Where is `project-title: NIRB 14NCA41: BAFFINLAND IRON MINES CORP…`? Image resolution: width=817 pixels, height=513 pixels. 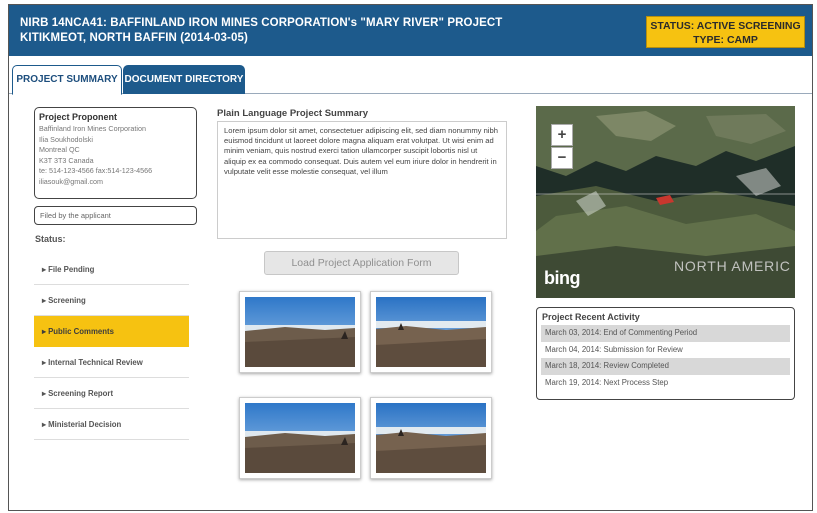 project-title: NIRB 14NCA41: BAFFINLAND IRON MINES CORP… is located at coordinates (261, 31).